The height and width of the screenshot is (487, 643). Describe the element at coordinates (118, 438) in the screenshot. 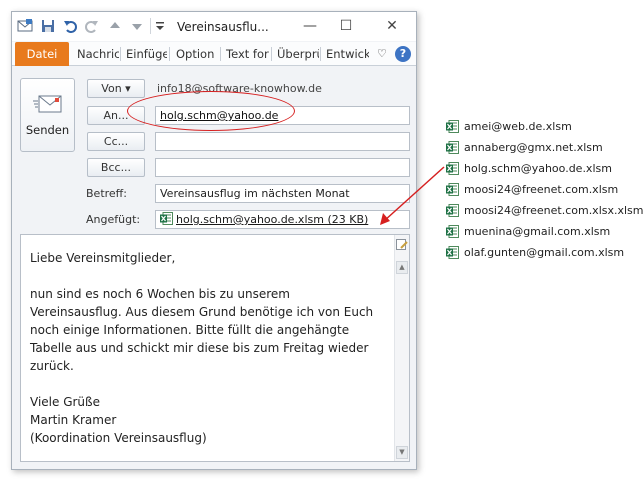

I see `body-signature-role: (Koordination Vereinsausflug)` at that location.